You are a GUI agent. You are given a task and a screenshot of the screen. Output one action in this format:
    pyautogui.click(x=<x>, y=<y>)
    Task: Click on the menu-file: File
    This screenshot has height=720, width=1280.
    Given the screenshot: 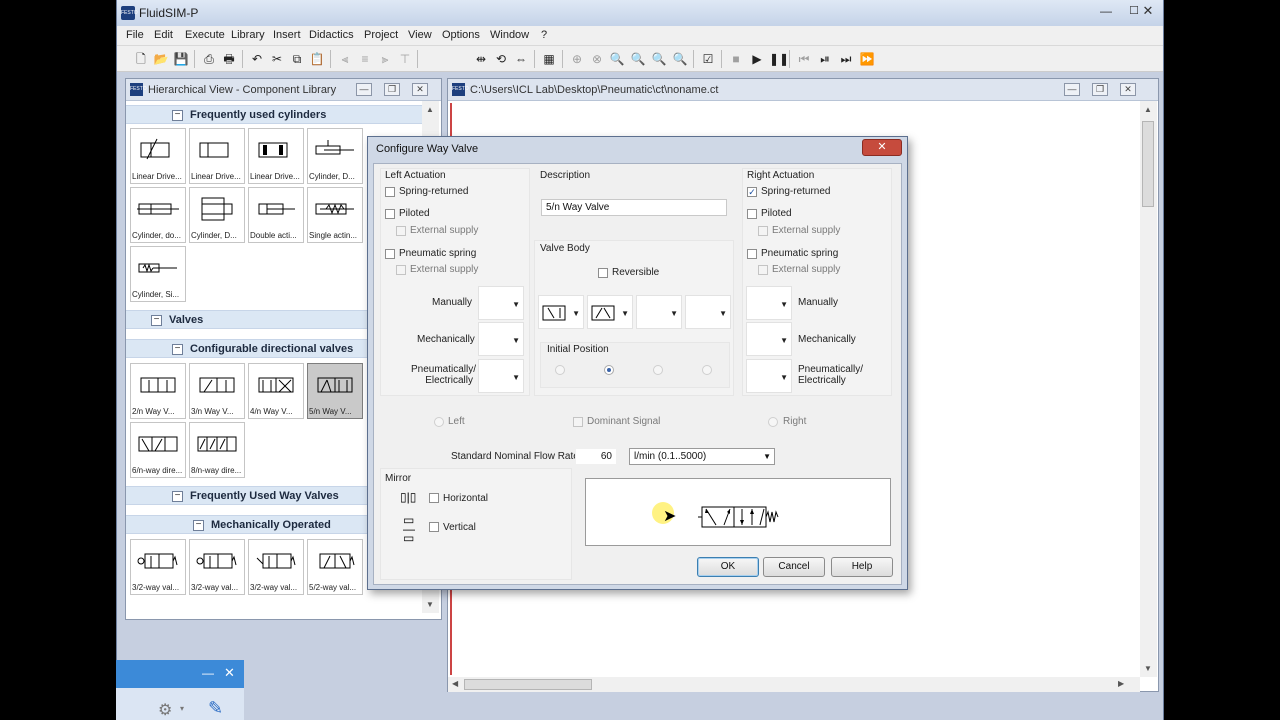 What is the action you would take?
    pyautogui.click(x=135, y=35)
    